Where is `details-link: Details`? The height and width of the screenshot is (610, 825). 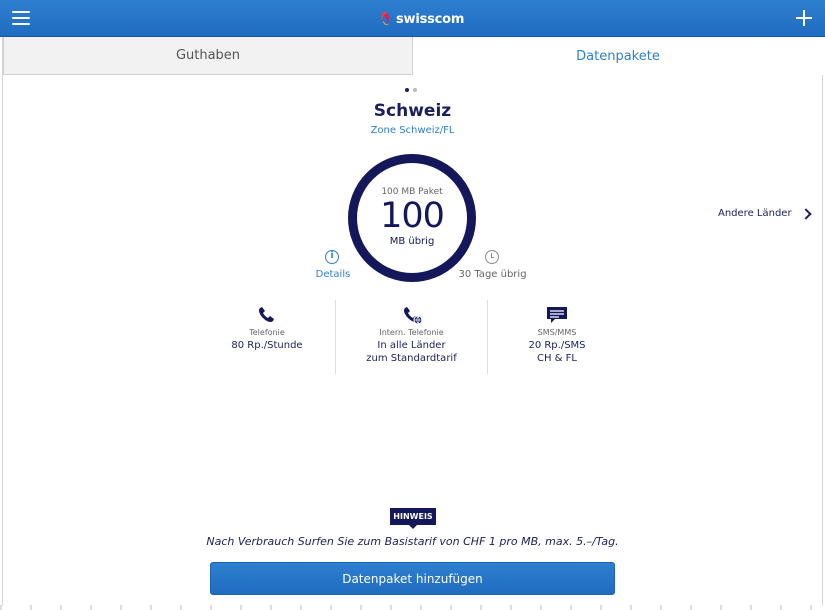
details-link: Details is located at coordinates (333, 274).